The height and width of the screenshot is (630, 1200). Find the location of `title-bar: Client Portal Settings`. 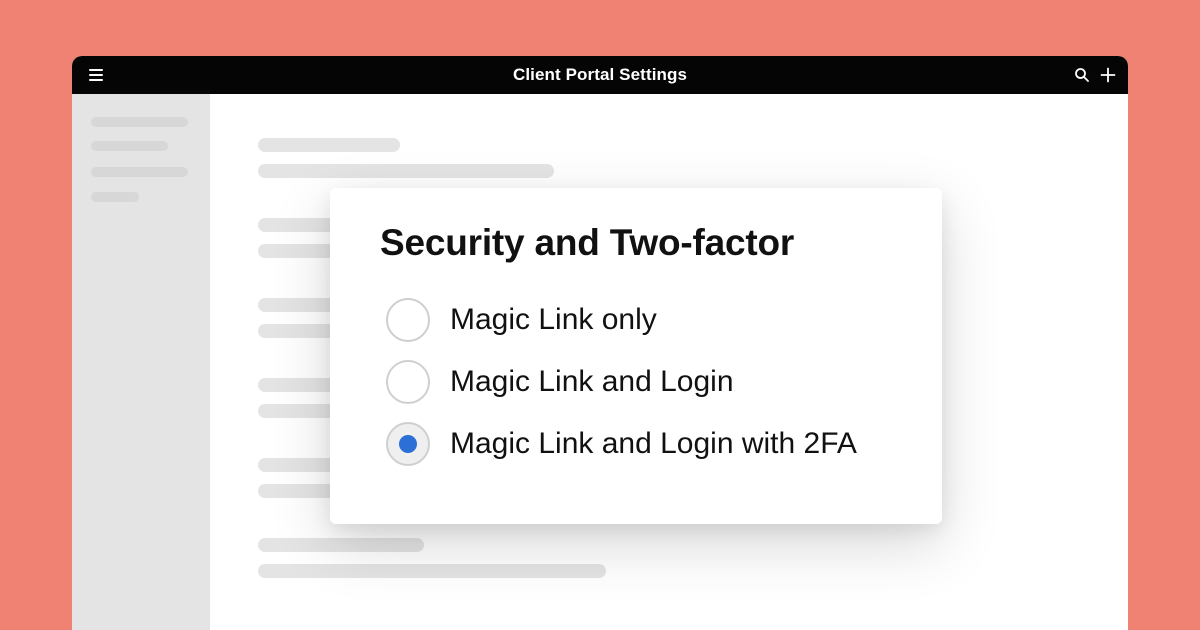

title-bar: Client Portal Settings is located at coordinates (600, 75).